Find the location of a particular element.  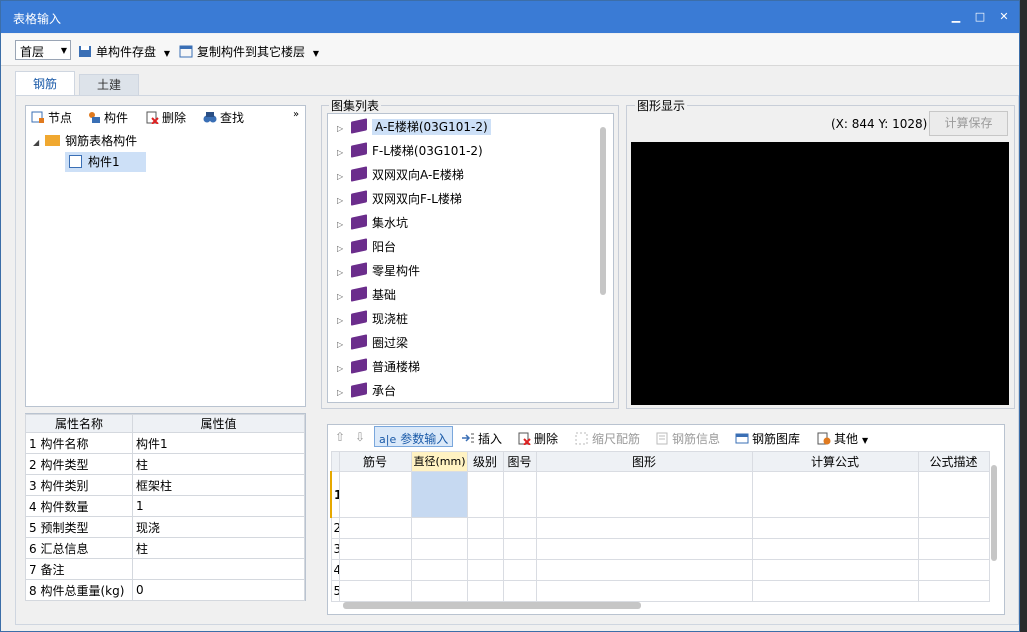

prop-value: 0 is located at coordinates (218, 590).